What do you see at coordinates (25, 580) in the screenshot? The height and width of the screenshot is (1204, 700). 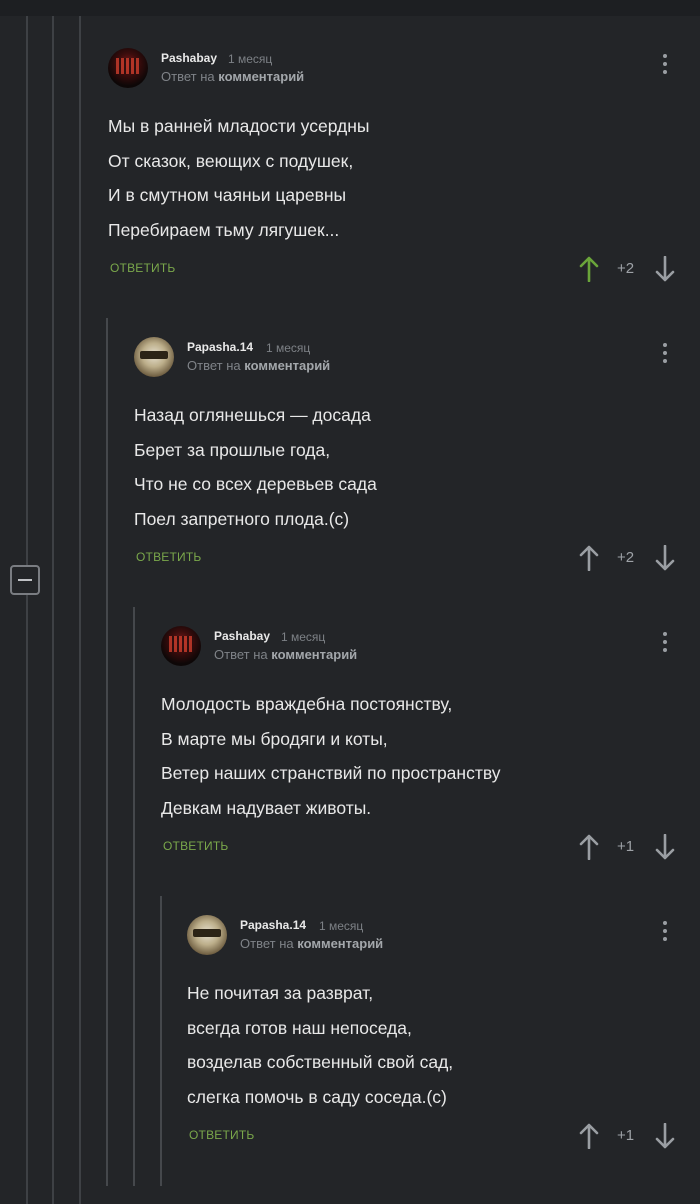 I see `minus-square-icon` at bounding box center [25, 580].